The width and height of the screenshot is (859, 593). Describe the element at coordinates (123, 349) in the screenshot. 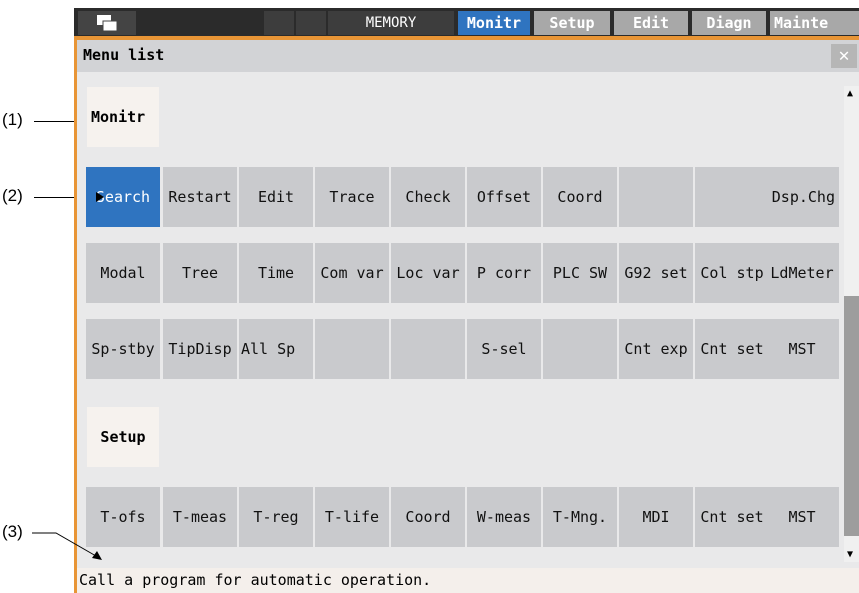

I see `menu-sp-stby: Sp-stby` at that location.